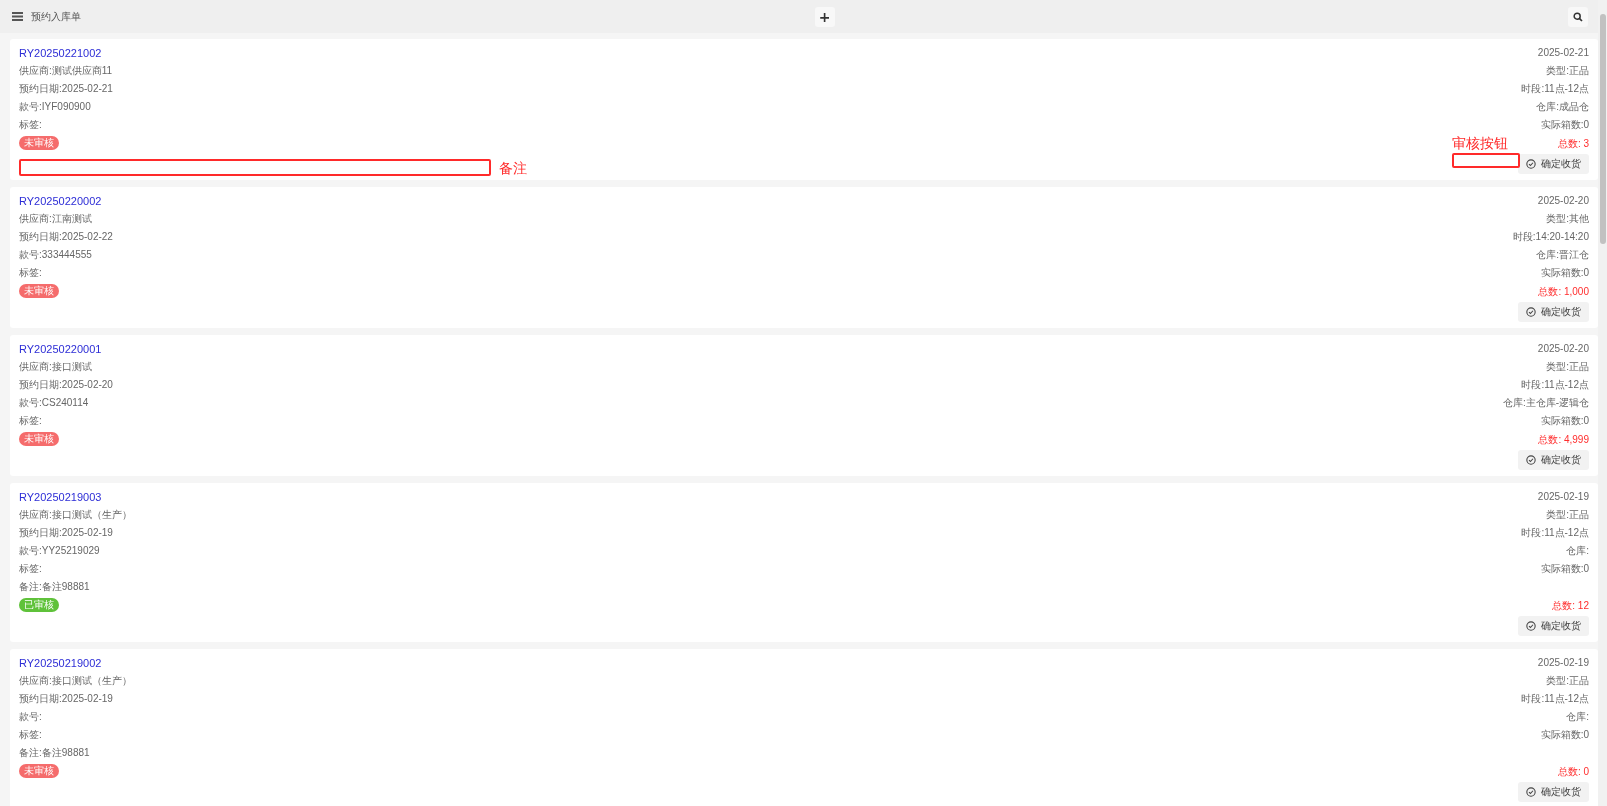 This screenshot has width=1607, height=806. What do you see at coordinates (1567, 219) in the screenshot?
I see `order-detail: 类型:其他` at bounding box center [1567, 219].